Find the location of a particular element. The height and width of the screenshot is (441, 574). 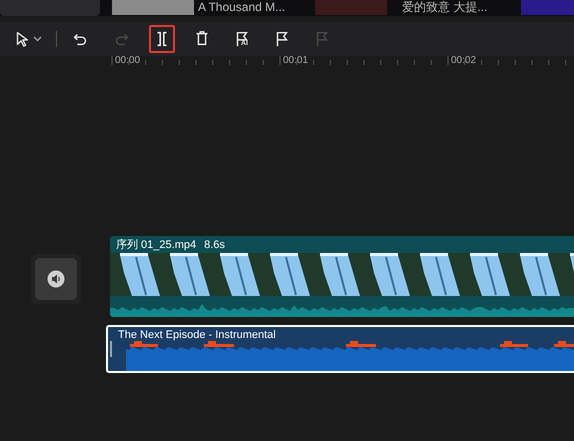

media-card is located at coordinates (50, 8).